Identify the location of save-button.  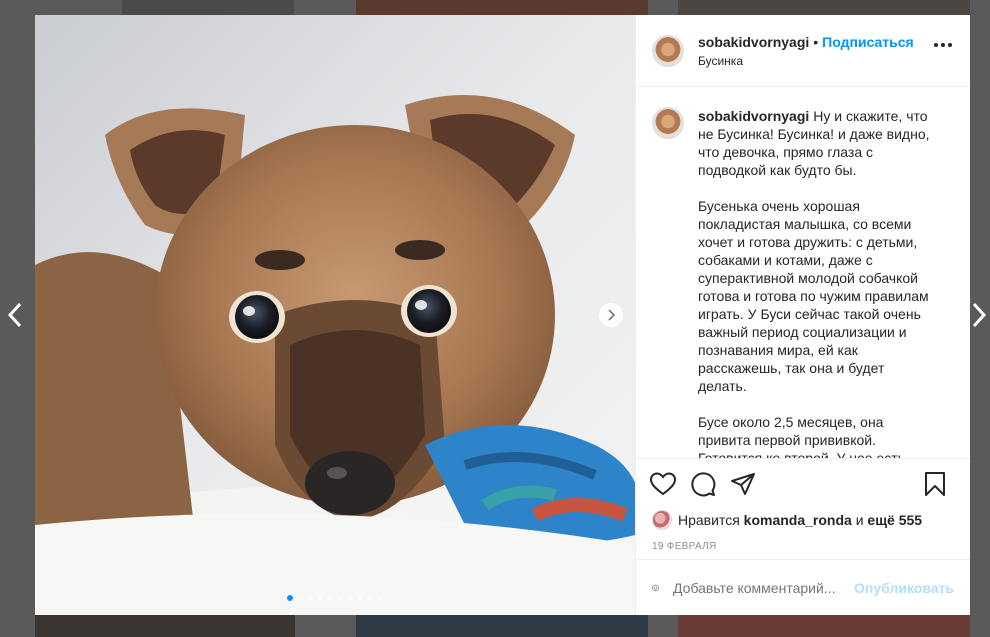
(935, 484).